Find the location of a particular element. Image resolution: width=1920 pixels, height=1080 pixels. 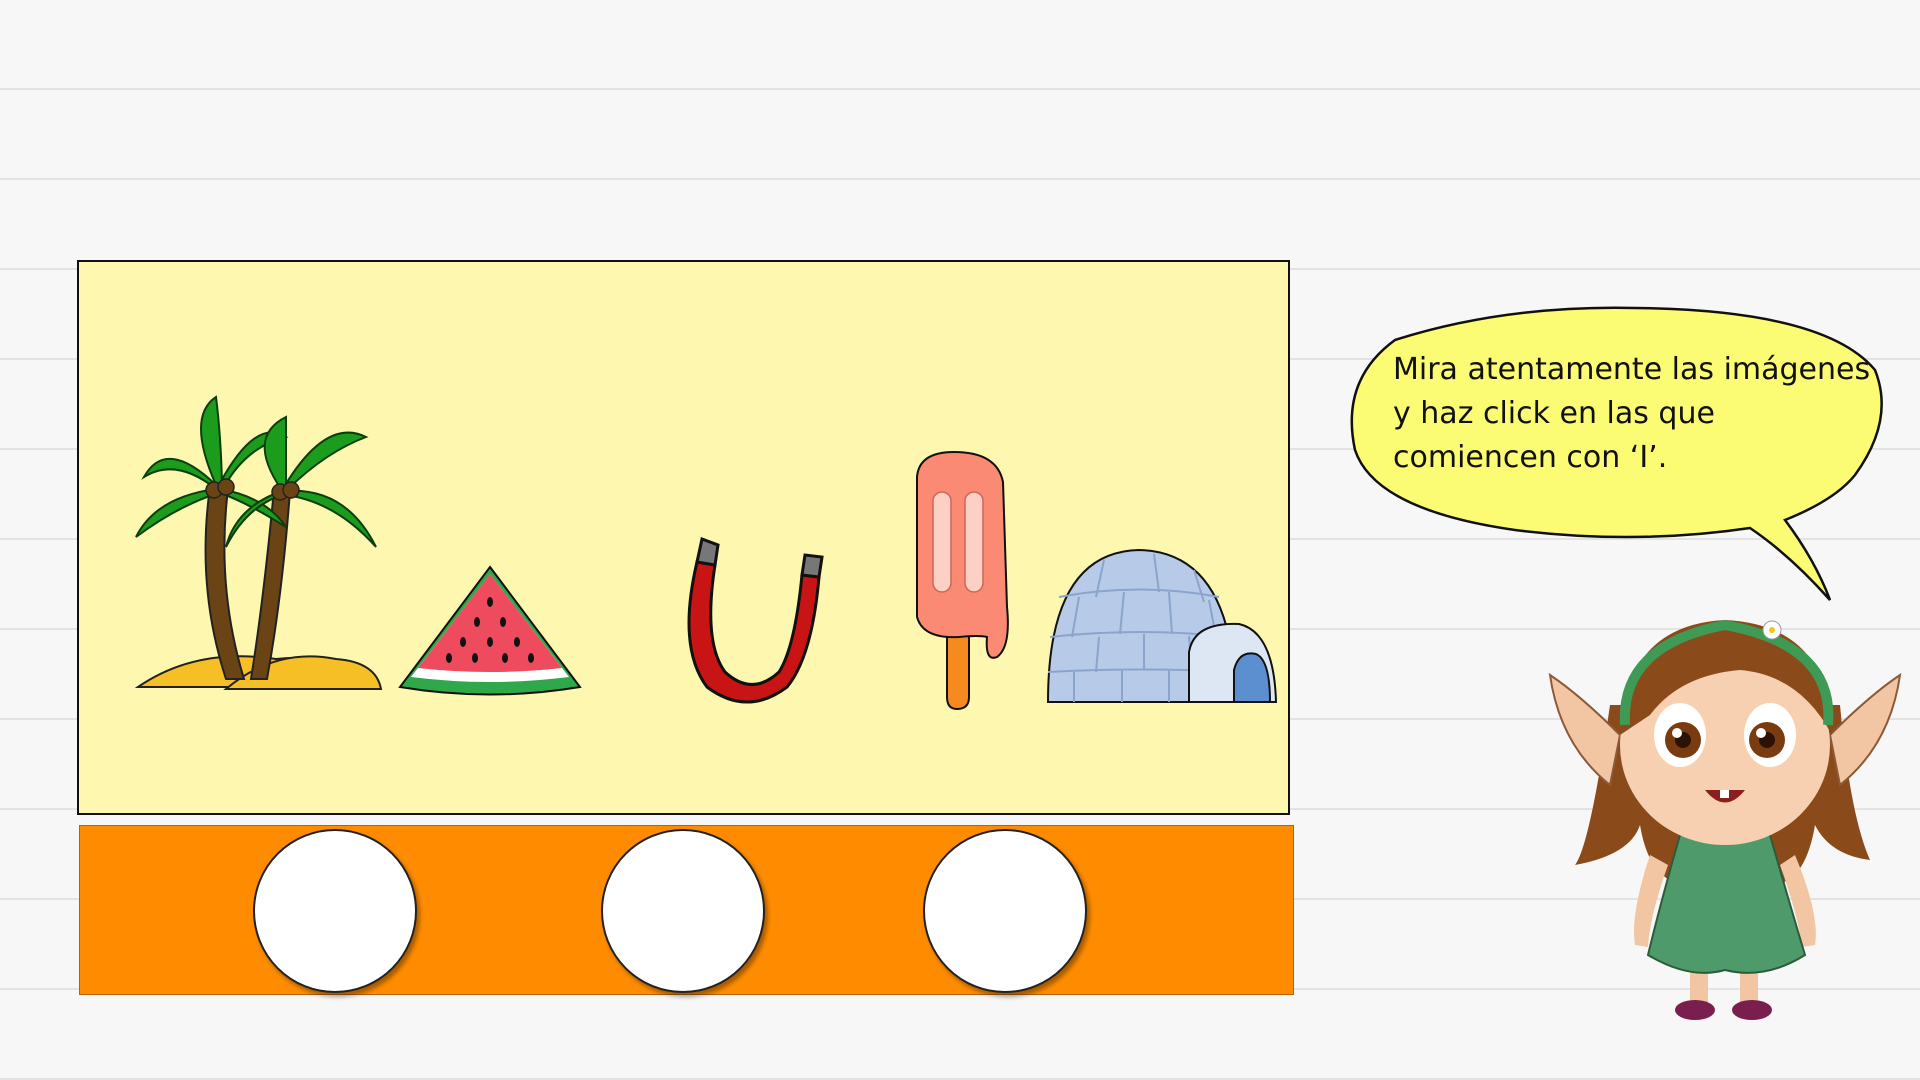

watermelon-slice-icon is located at coordinates (490, 630).